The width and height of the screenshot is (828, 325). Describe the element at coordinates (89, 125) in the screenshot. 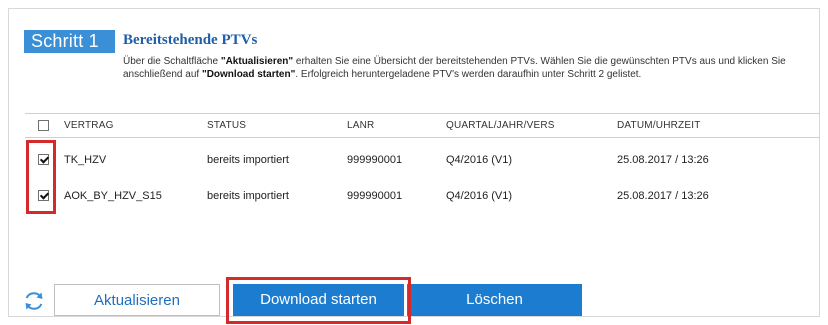

I see `column-header-vertrag: VERTRAG` at that location.